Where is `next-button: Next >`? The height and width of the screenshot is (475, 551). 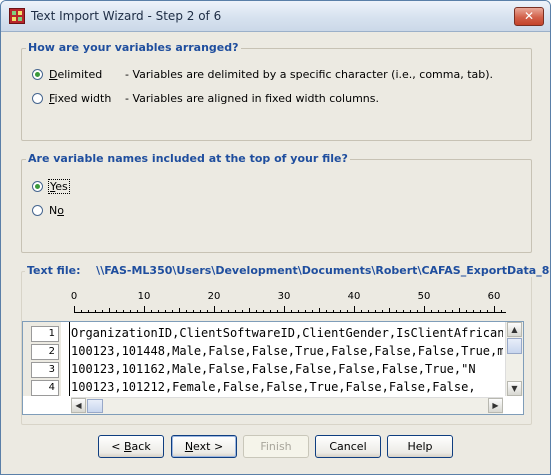
next-button: Next > is located at coordinates (204, 446).